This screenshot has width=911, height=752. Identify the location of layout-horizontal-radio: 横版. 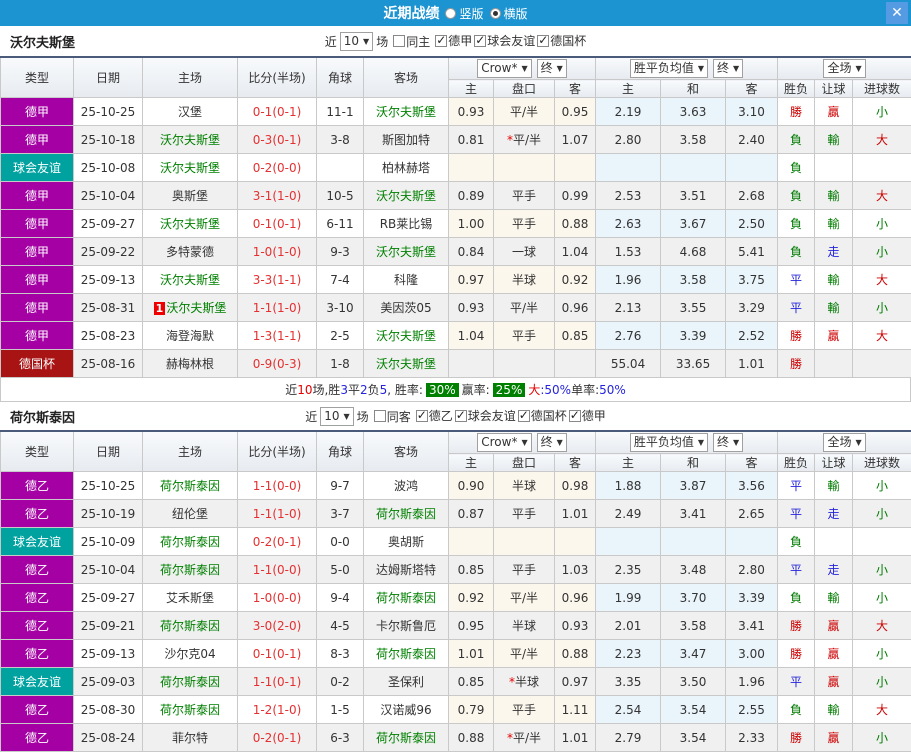
(509, 13).